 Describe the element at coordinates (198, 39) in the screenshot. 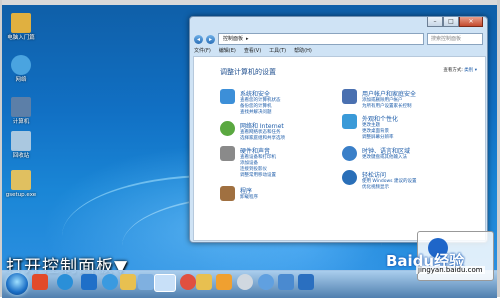

I see `back-button: ◂` at that location.